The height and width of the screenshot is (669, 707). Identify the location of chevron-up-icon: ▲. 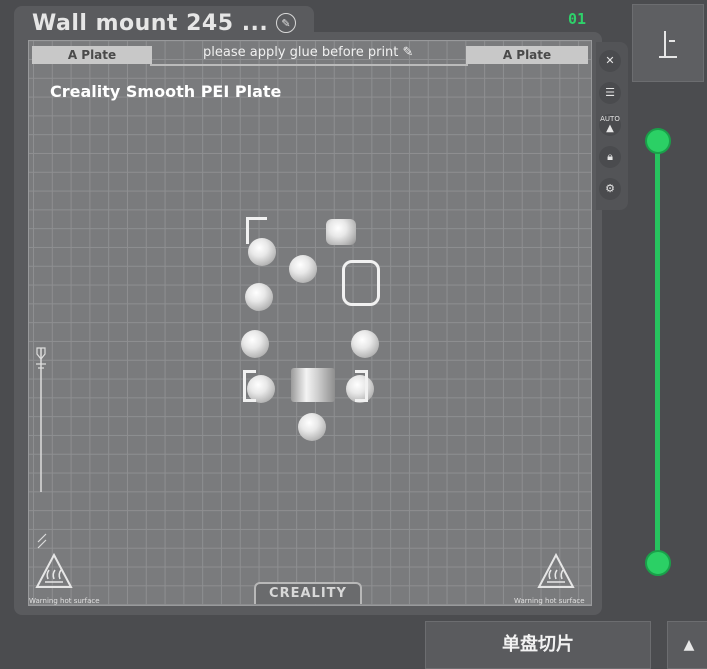
(689, 645).